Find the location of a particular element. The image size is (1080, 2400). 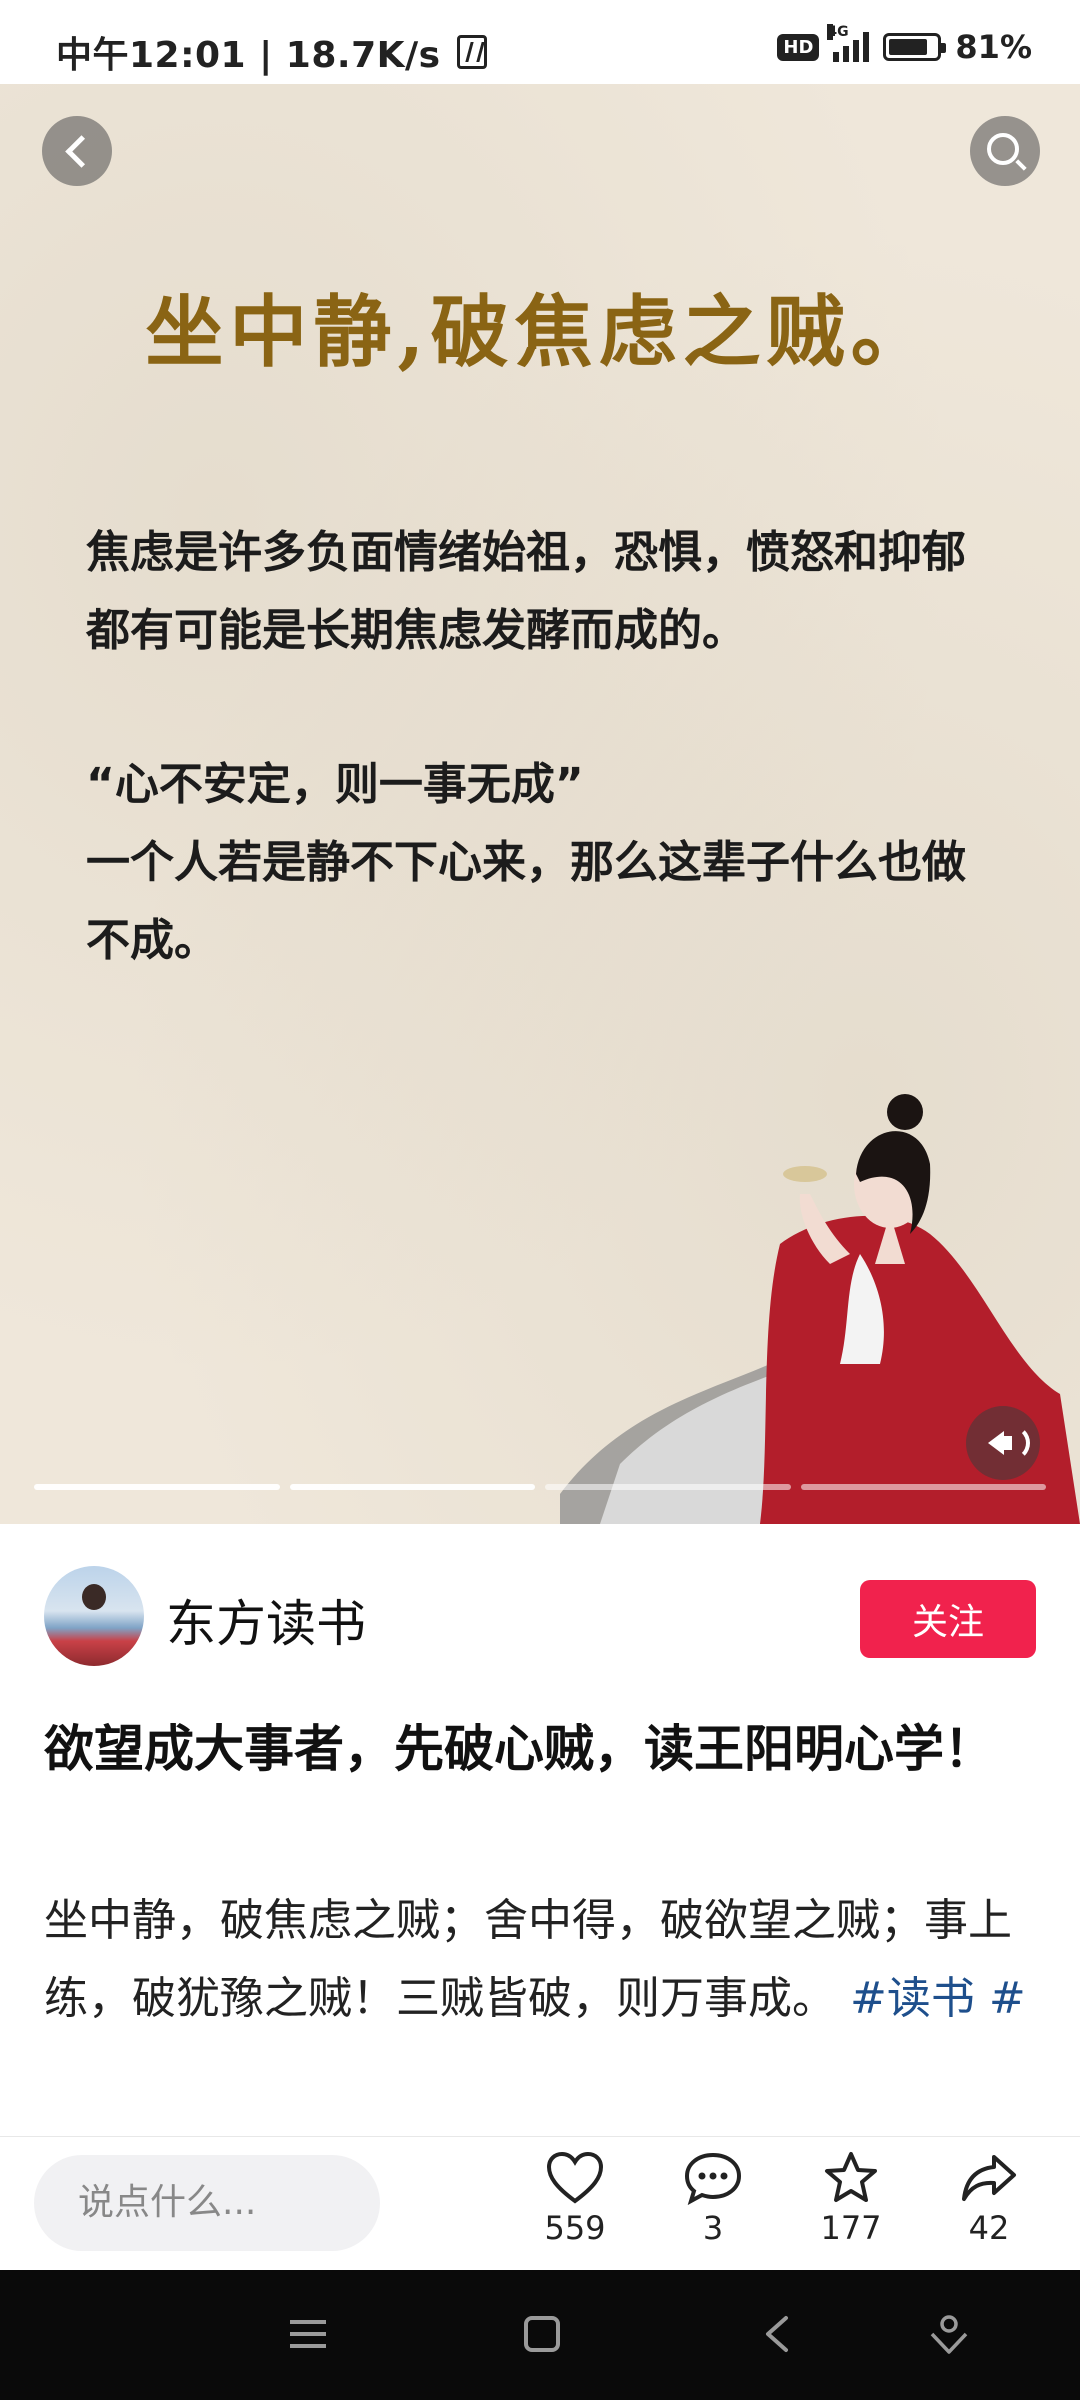

comment-bubble-icon is located at coordinates (713, 2178).